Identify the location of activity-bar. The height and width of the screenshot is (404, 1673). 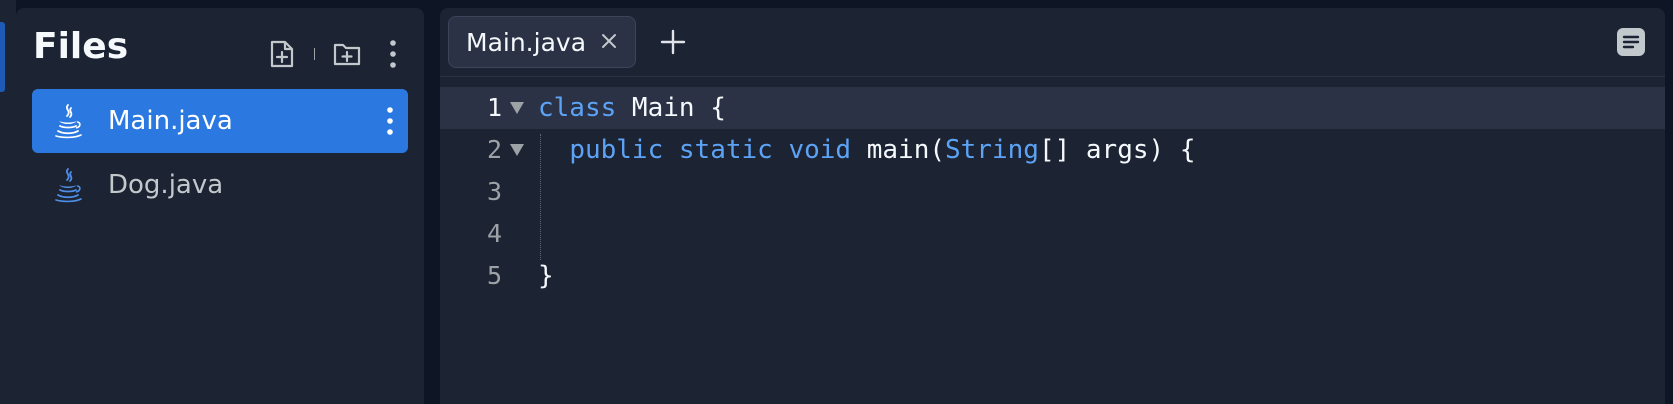
(8, 202).